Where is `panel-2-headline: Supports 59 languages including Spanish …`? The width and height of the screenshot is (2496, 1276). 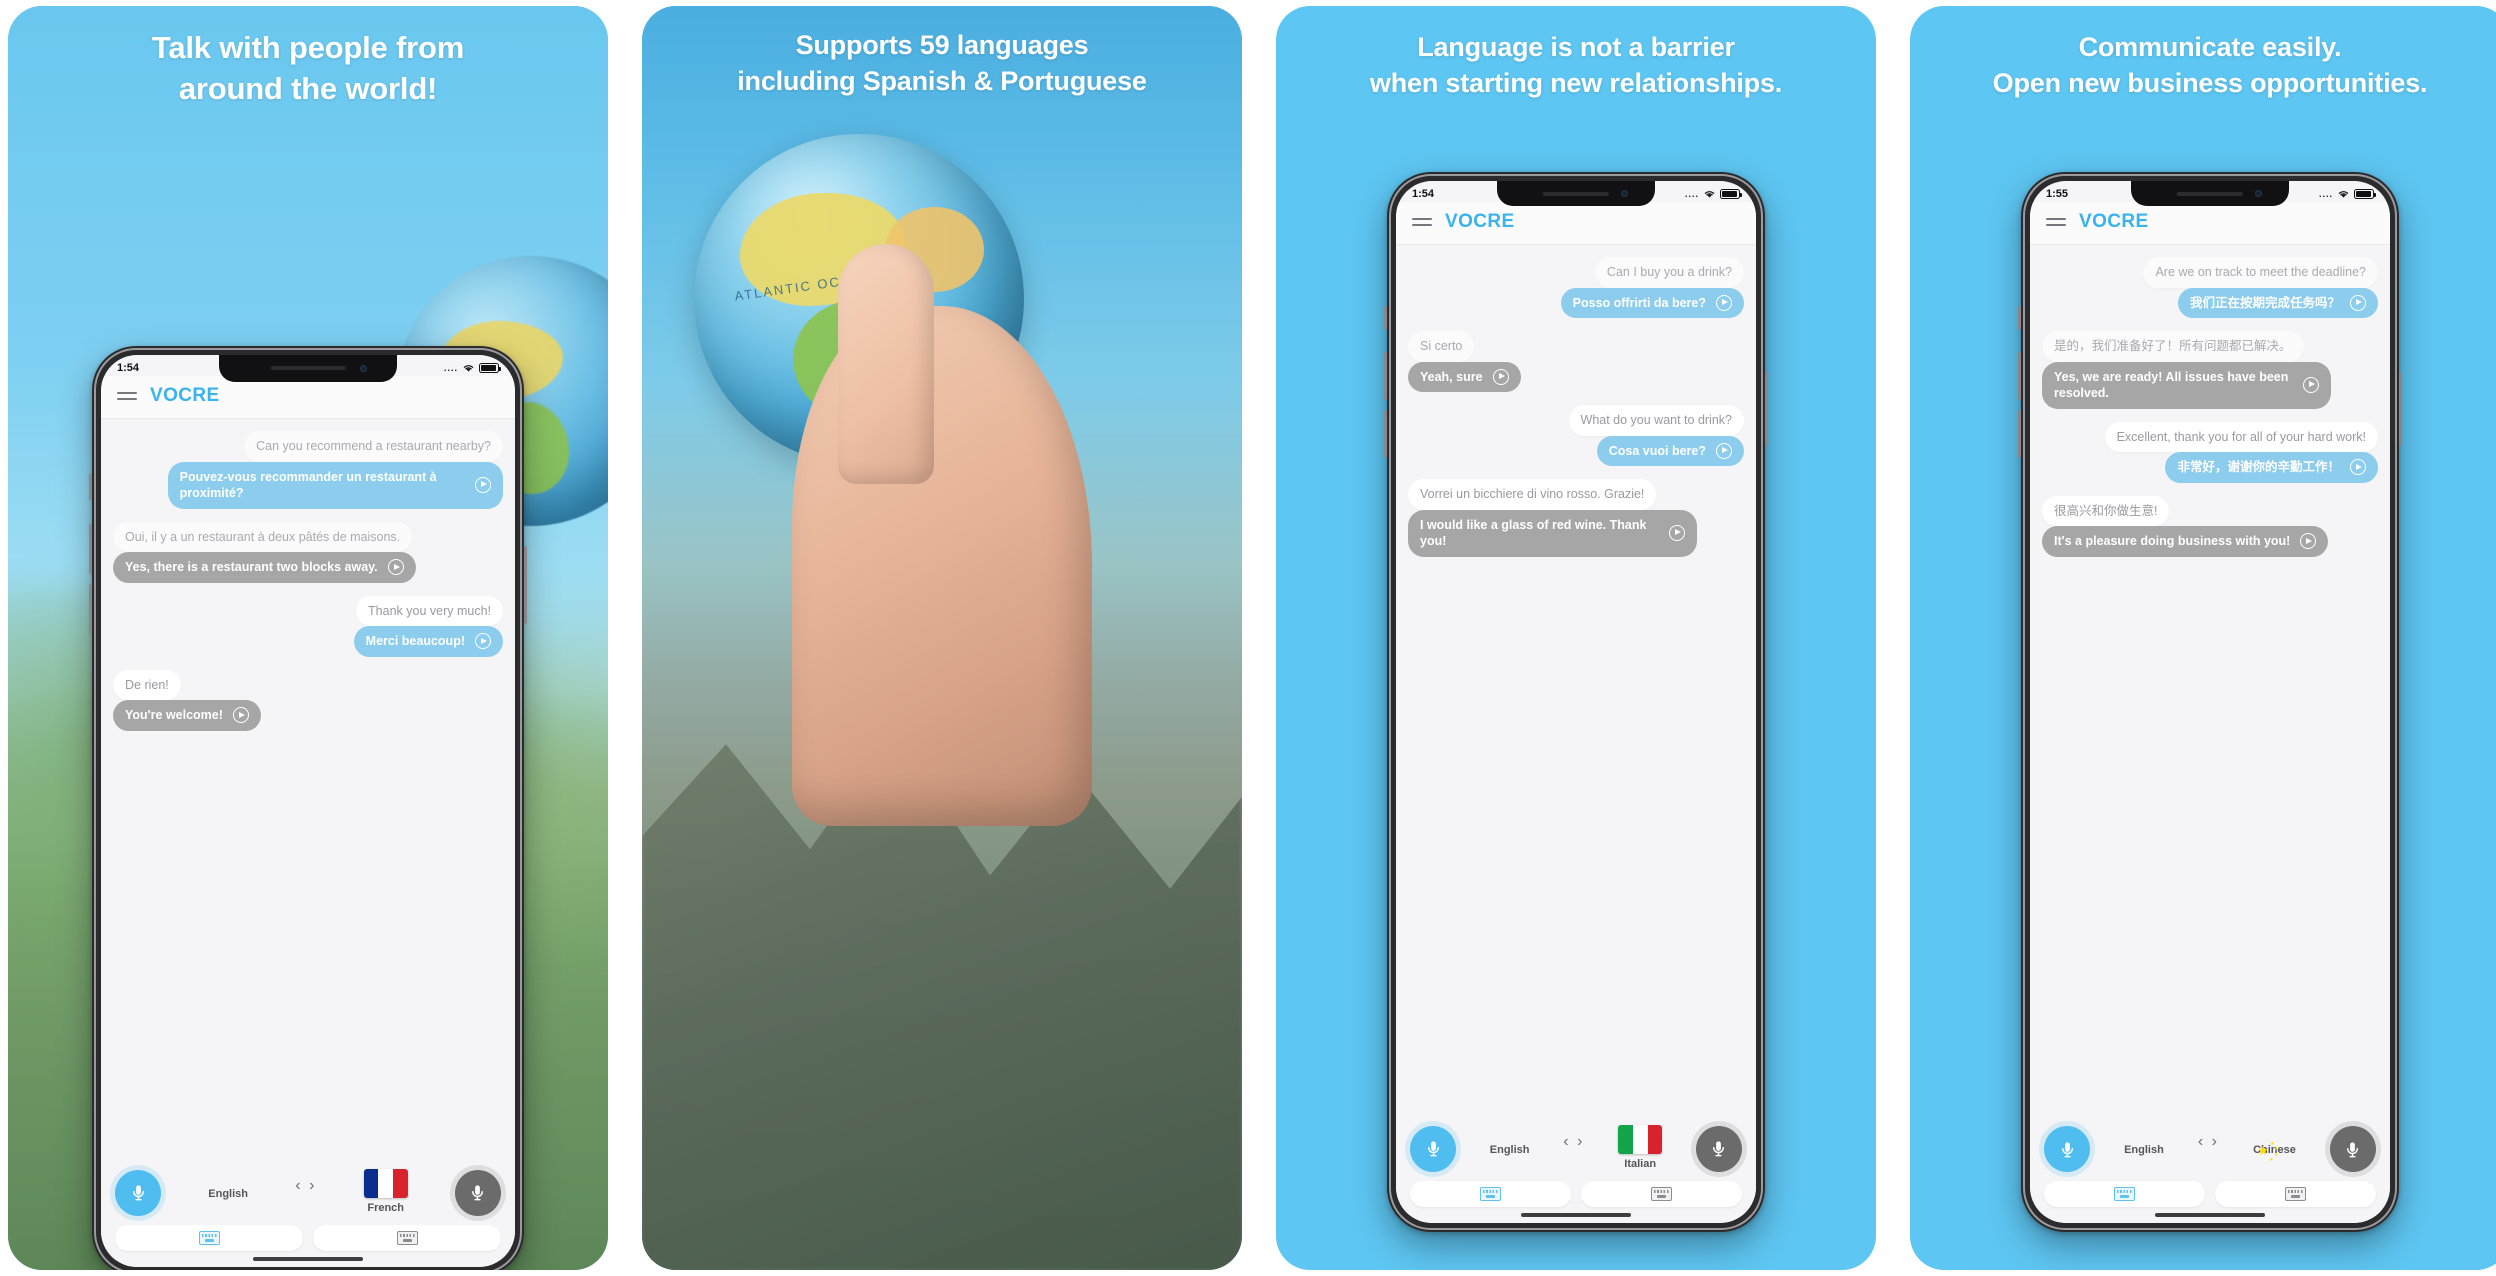 panel-2-headline: Supports 59 languages including Spanish … is located at coordinates (942, 52).